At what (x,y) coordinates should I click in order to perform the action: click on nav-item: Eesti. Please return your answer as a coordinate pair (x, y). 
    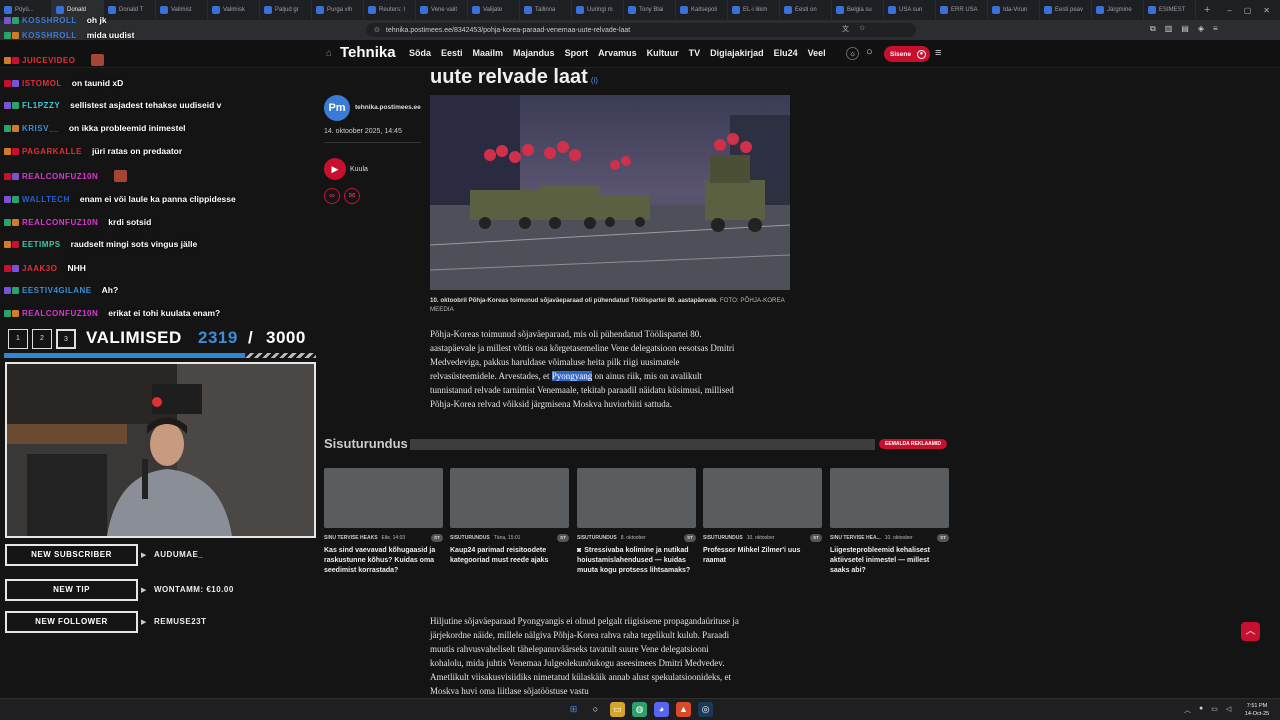
    Looking at the image, I should click on (452, 53).